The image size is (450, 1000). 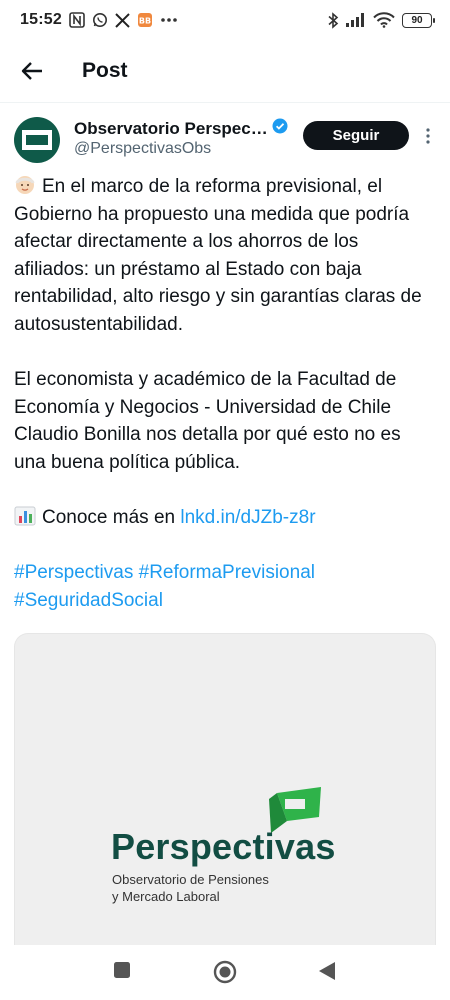 I want to click on triangle-back-icon, so click(x=327, y=971).